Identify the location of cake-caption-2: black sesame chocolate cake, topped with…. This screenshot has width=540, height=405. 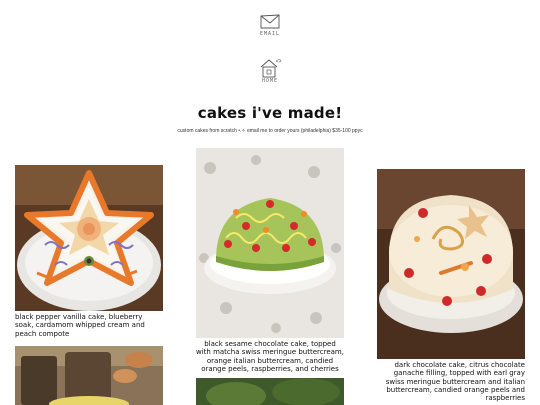
(270, 356).